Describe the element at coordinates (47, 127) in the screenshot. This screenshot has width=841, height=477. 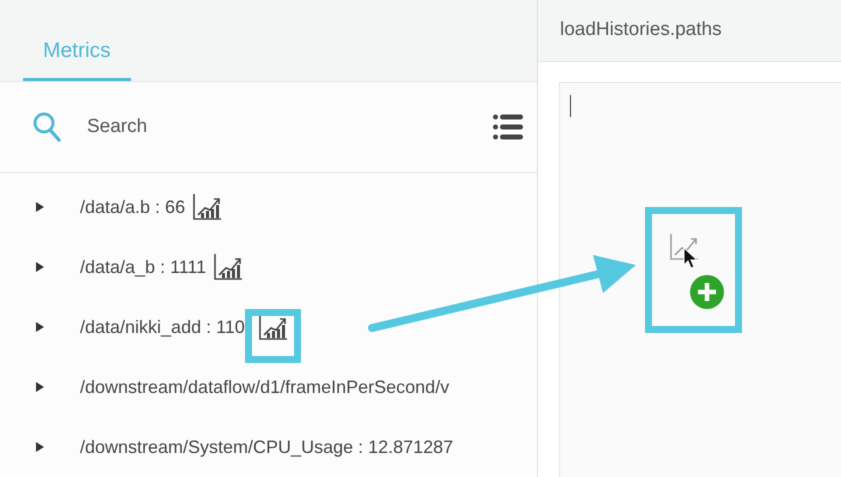
I see `search-icon` at that location.